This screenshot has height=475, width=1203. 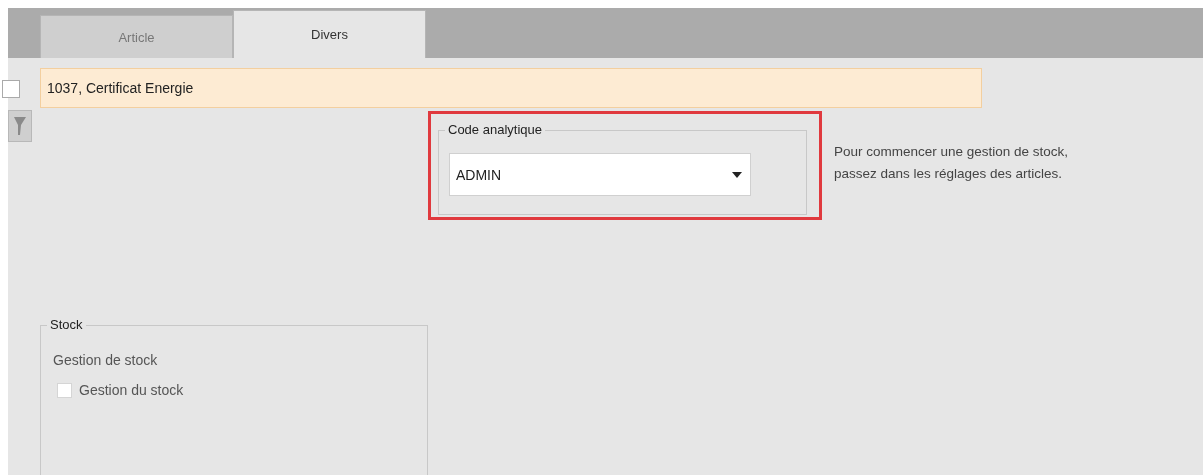 What do you see at coordinates (66, 324) in the screenshot?
I see `group-legend: Stock` at bounding box center [66, 324].